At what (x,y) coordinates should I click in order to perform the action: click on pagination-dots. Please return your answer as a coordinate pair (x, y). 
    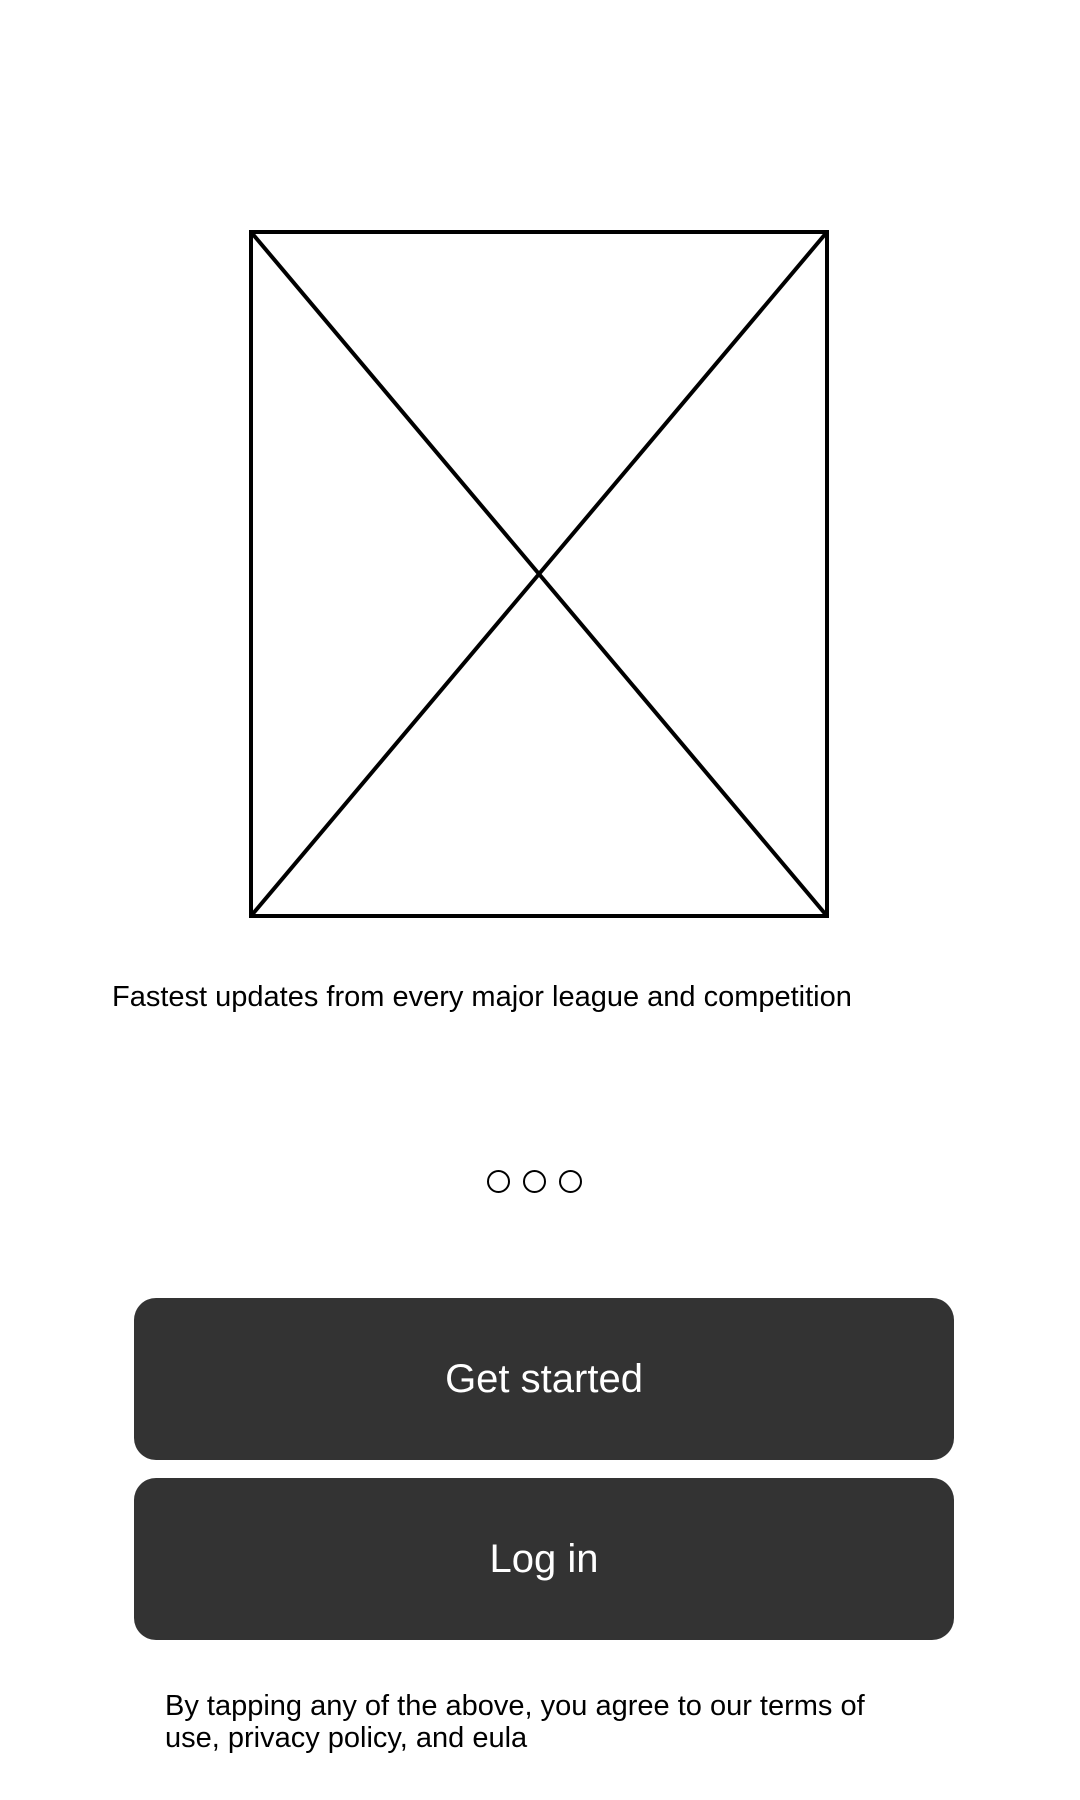
    Looking at the image, I should click on (534, 1181).